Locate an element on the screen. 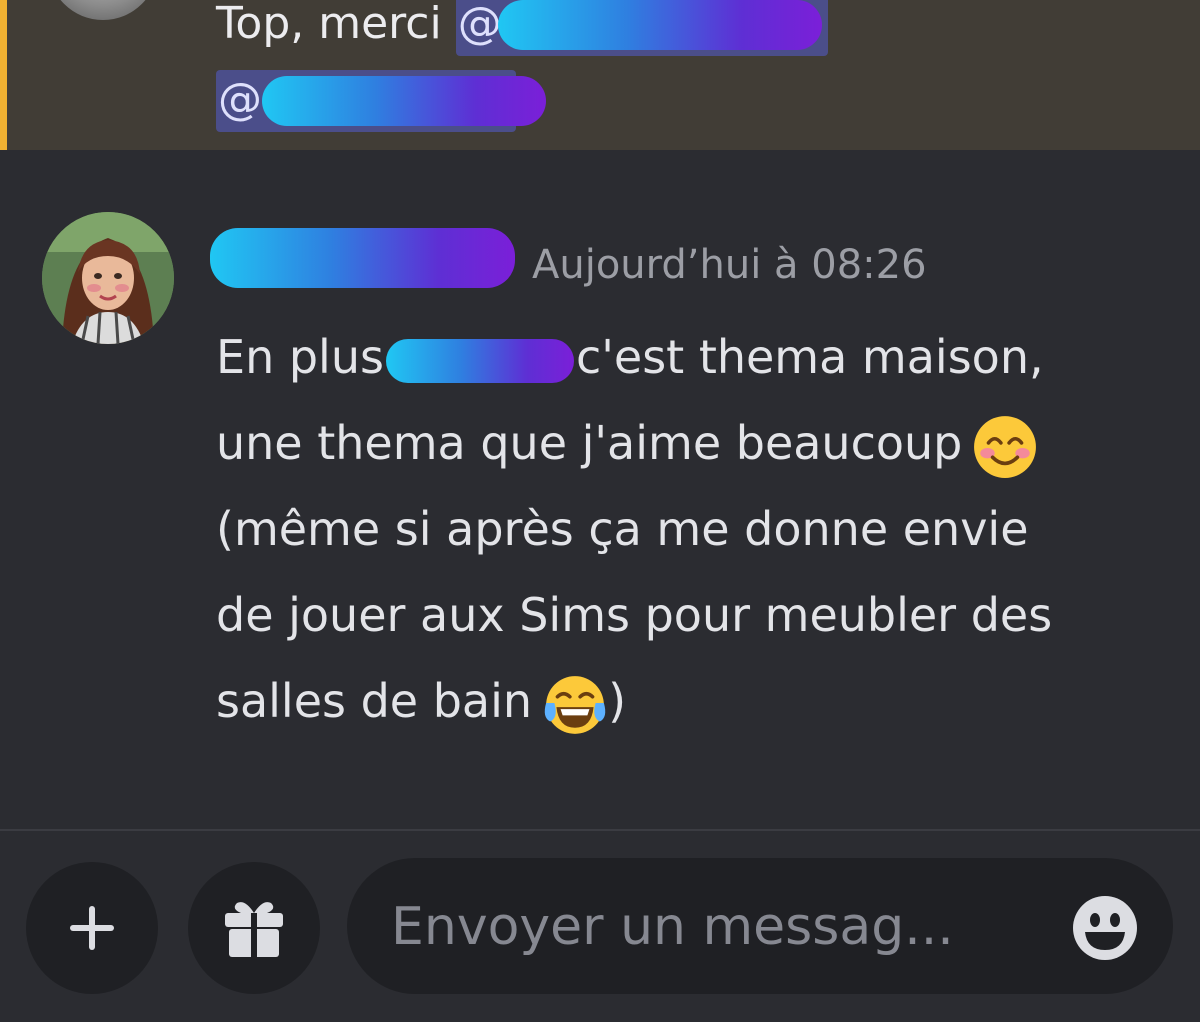  message-timestamp: Aujourd’hui à 08:26 is located at coordinates (729, 265).